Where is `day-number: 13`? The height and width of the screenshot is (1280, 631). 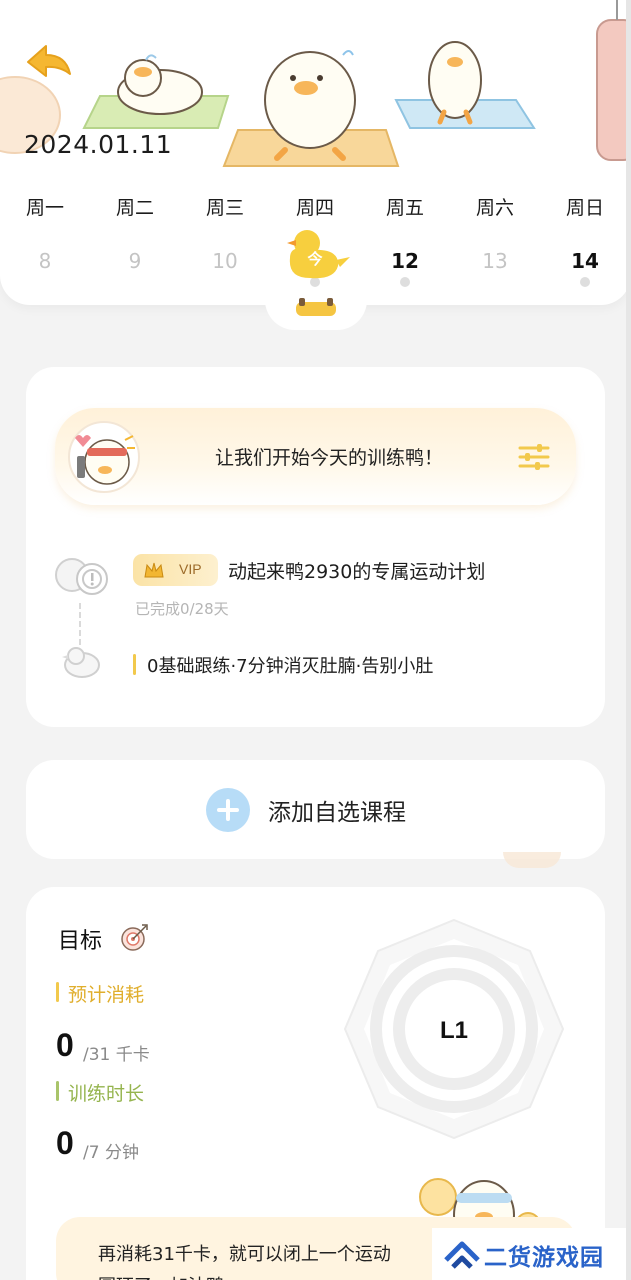
day-number: 13 is located at coordinates (495, 261).